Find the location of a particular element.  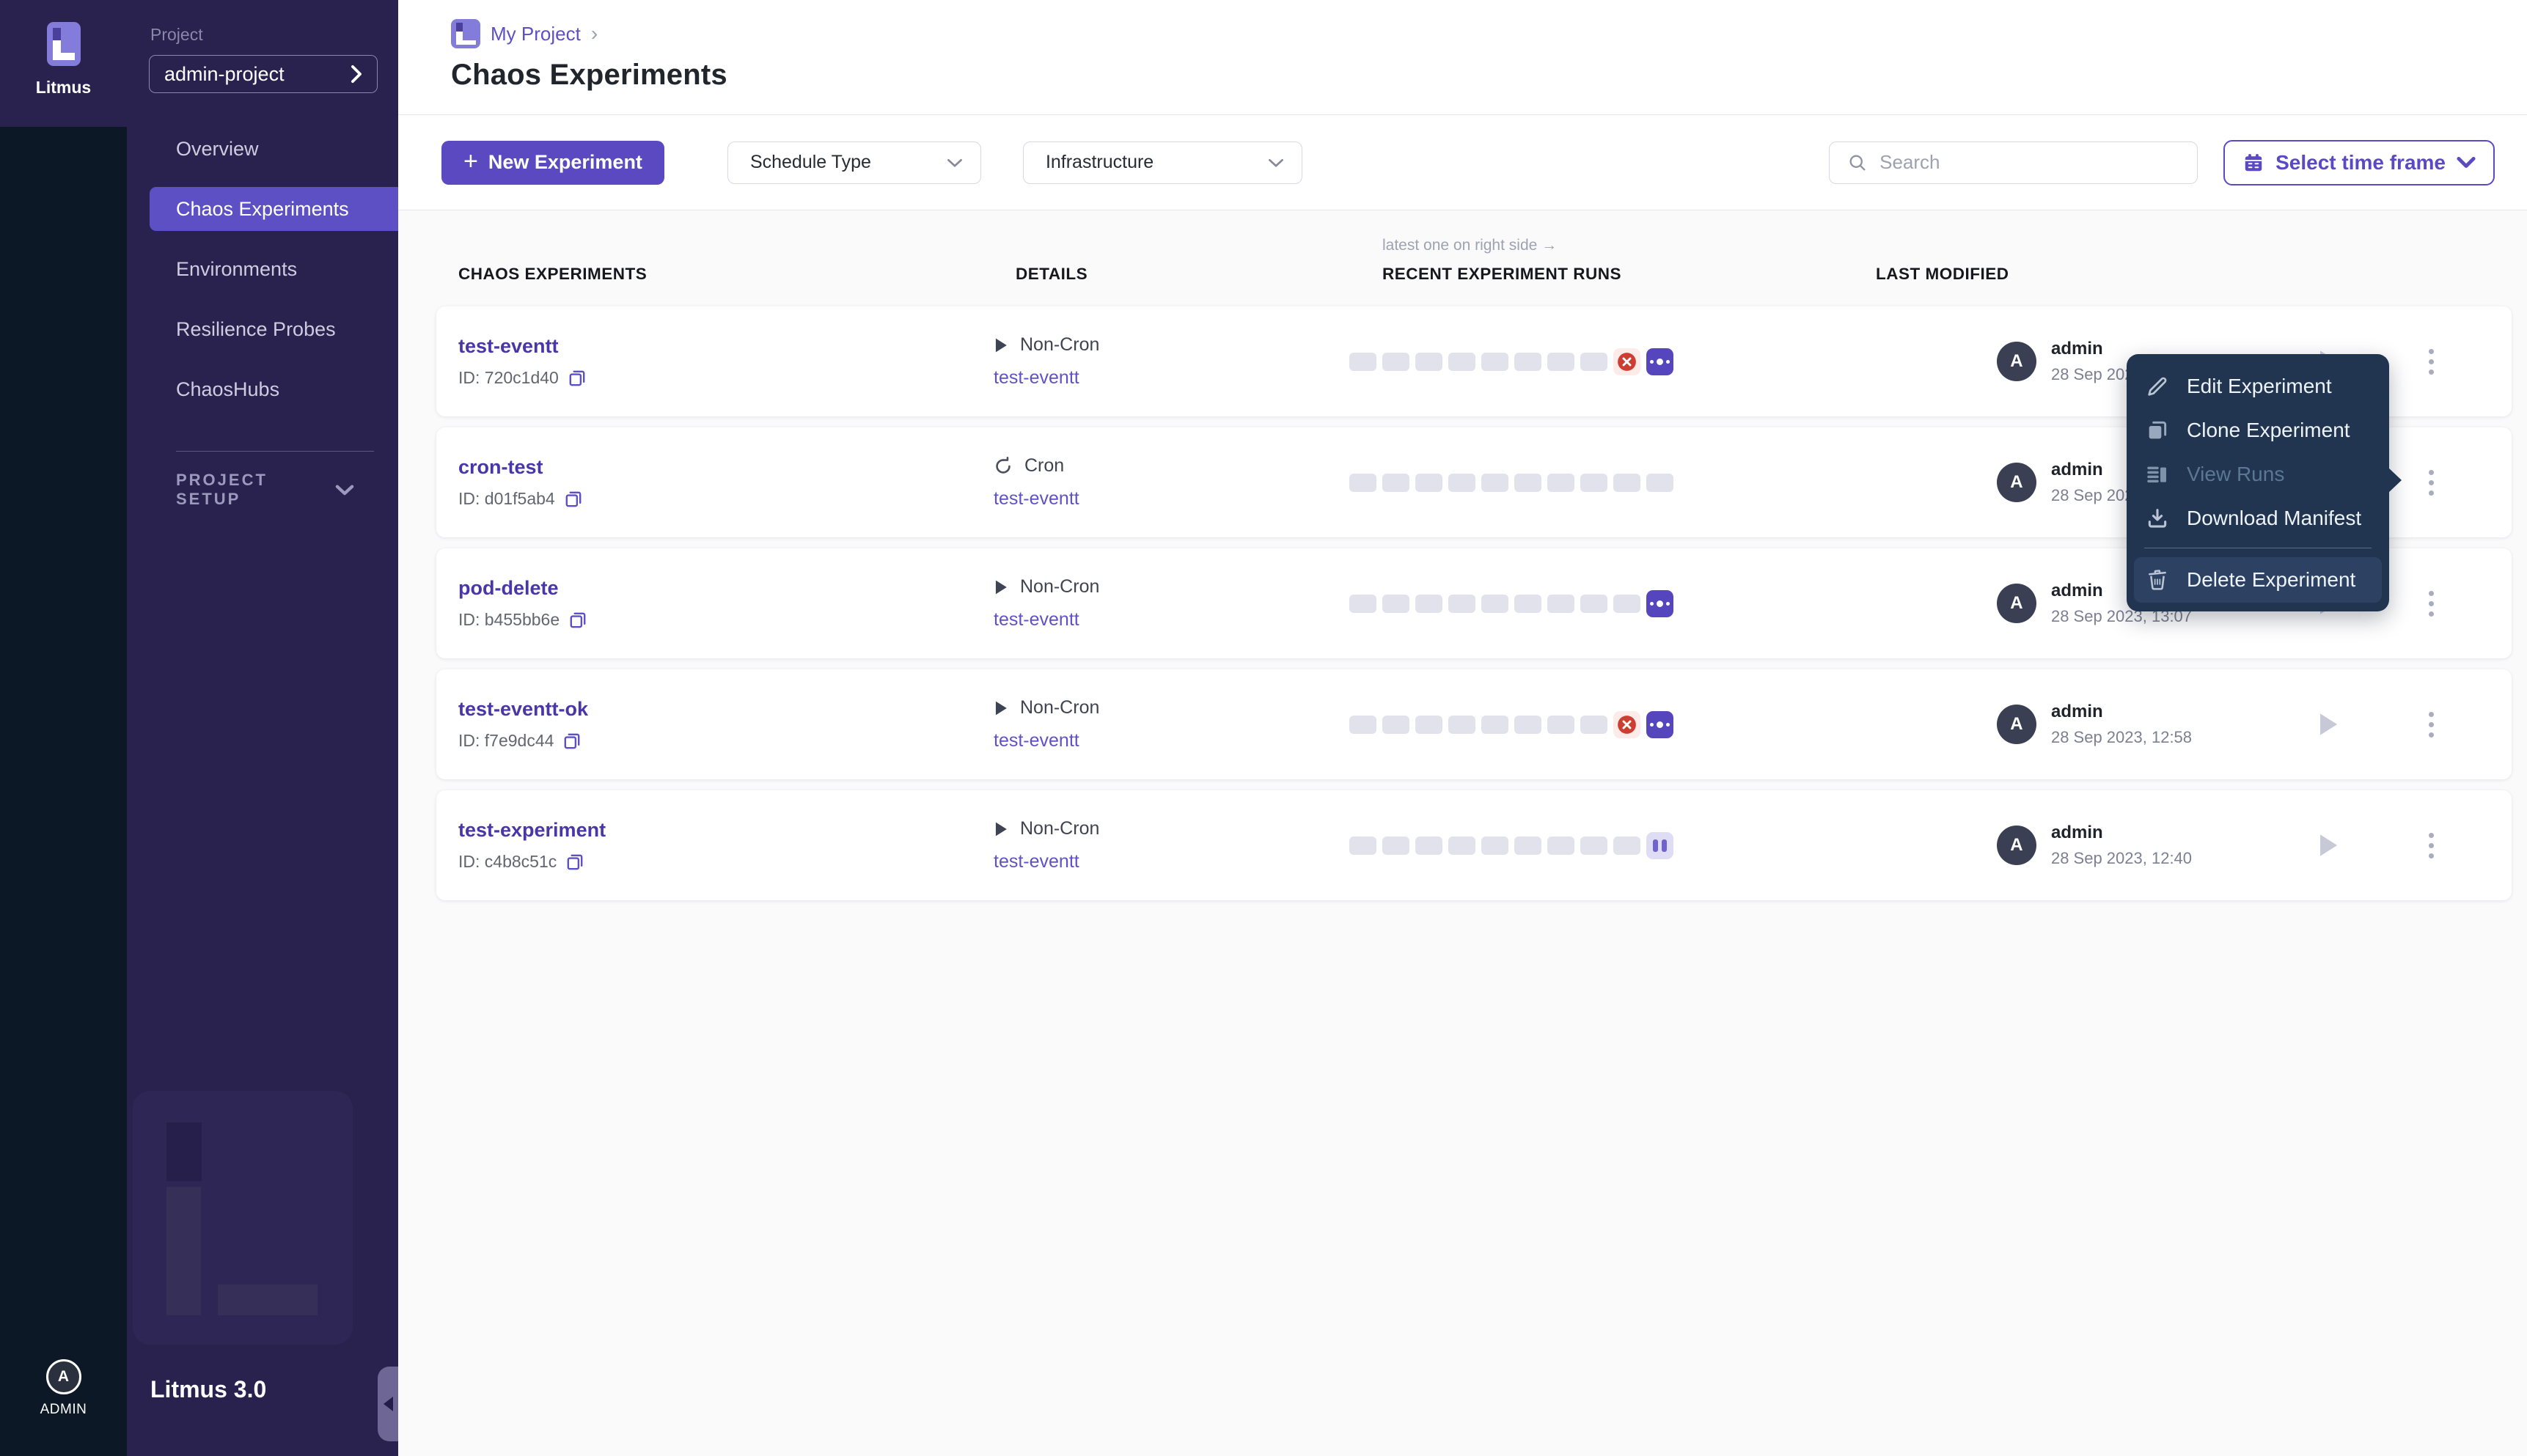

recent-runs is located at coordinates (1595, 845).